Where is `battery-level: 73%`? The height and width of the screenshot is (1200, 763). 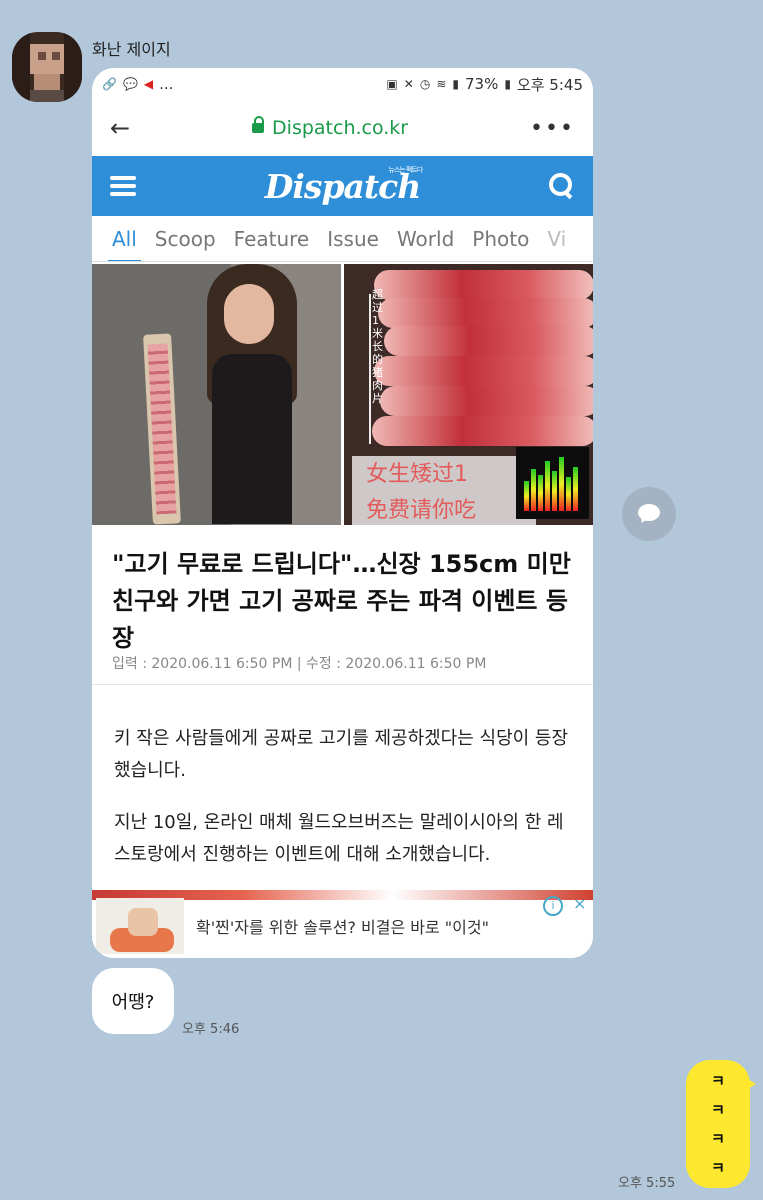
battery-level: 73% is located at coordinates (481, 84).